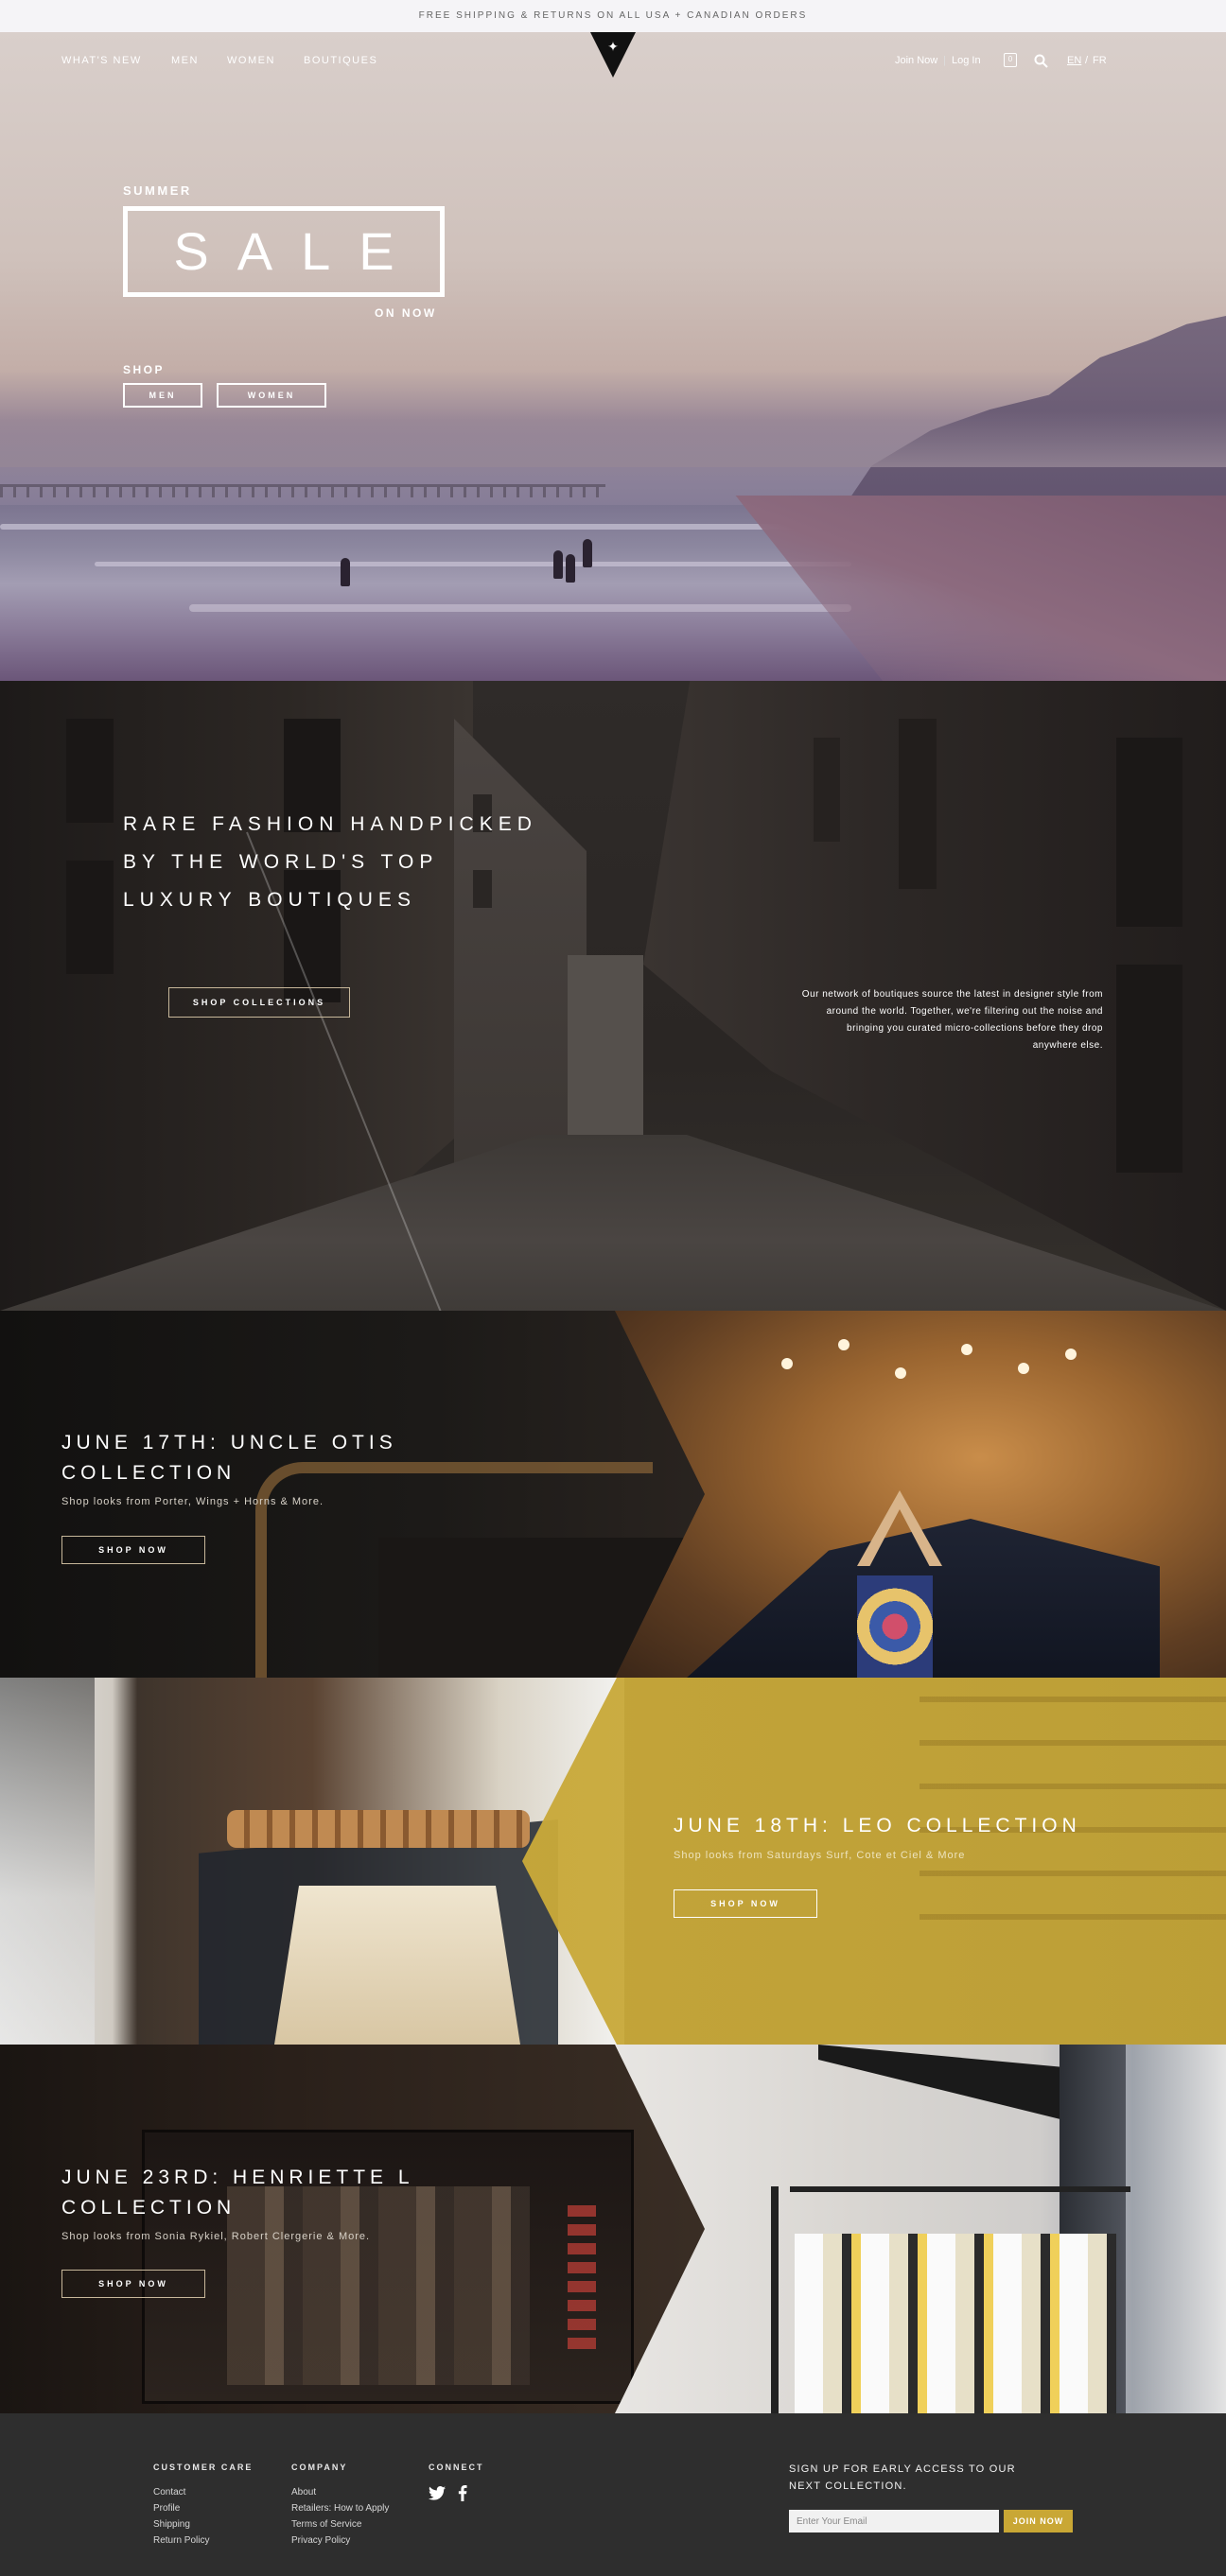 Image resolution: width=1226 pixels, height=2576 pixels. Describe the element at coordinates (745, 1903) in the screenshot. I see `collection-2-shop-now-button: SHOP NOW` at that location.